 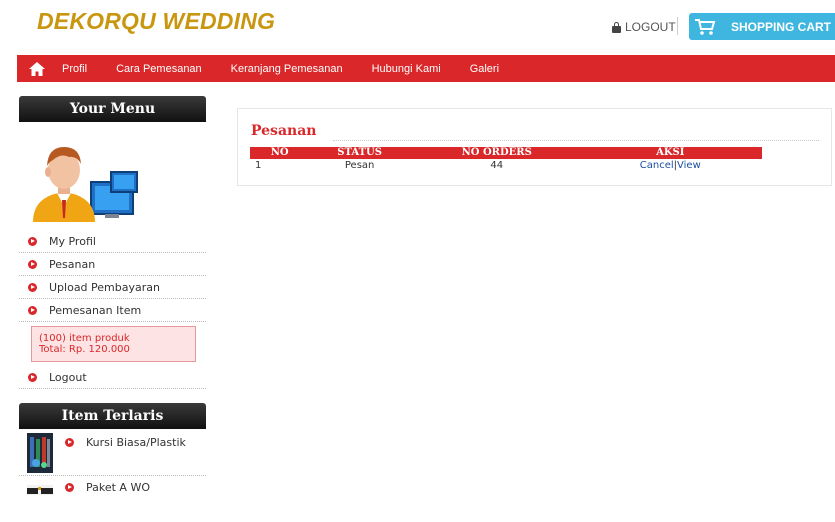 What do you see at coordinates (72, 241) in the screenshot?
I see `sidebar-item-label: My Profil` at bounding box center [72, 241].